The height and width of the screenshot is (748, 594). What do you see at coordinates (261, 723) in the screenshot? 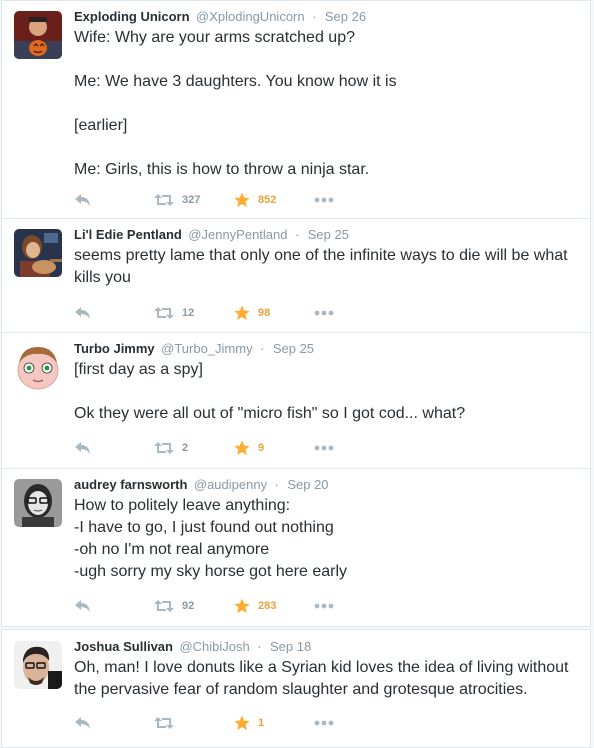
I see `favorite-count: 1` at bounding box center [261, 723].